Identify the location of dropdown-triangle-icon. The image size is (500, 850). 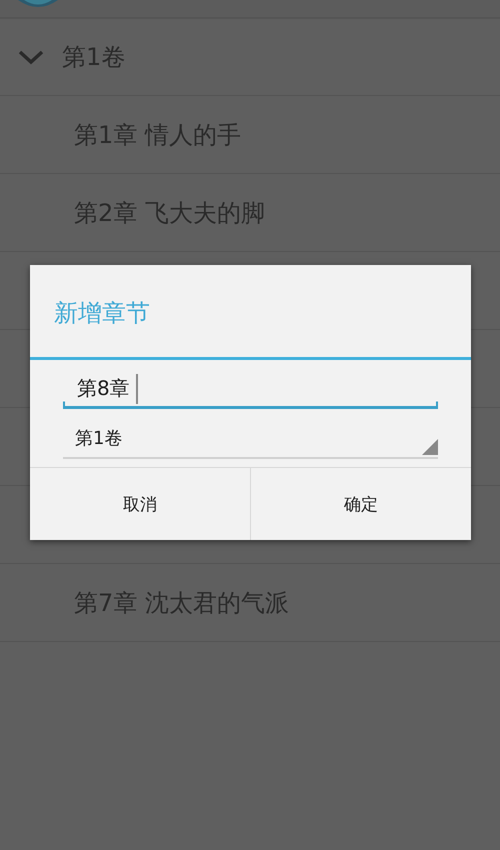
(430, 447).